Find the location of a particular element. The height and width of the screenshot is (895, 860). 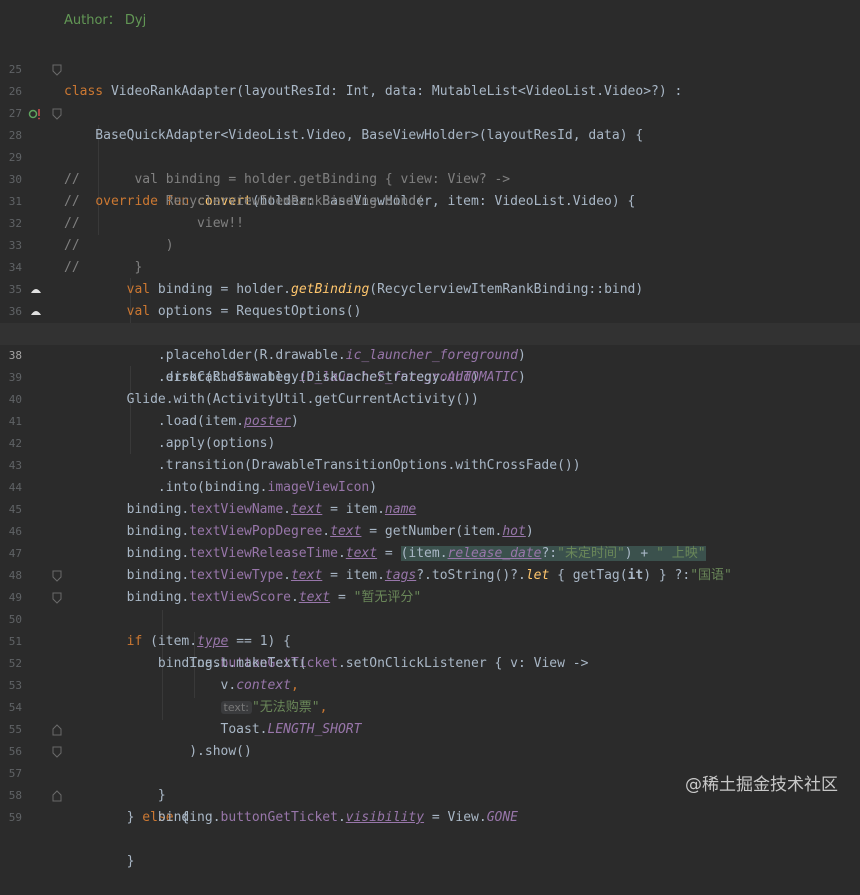

code-line: 53 text: "无法购票", is located at coordinates (430, 684).